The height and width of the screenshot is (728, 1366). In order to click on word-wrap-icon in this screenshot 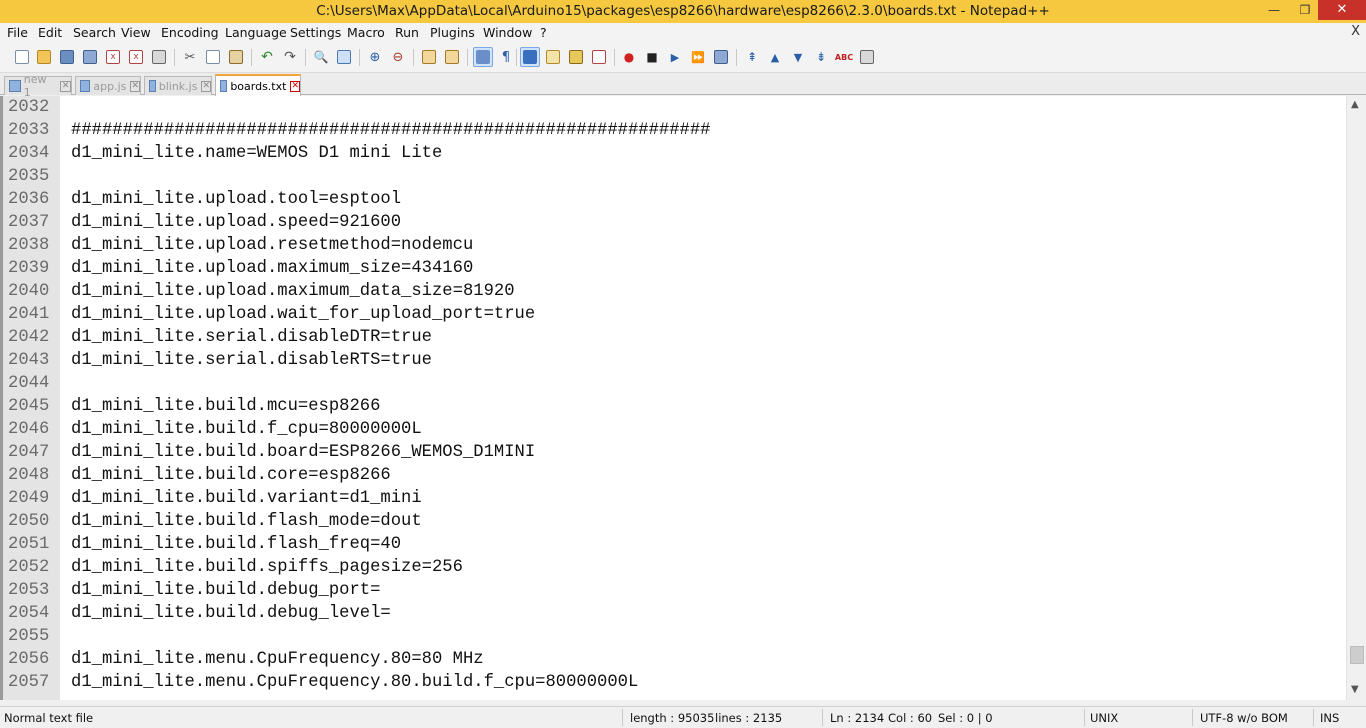, I will do `click(483, 57)`.